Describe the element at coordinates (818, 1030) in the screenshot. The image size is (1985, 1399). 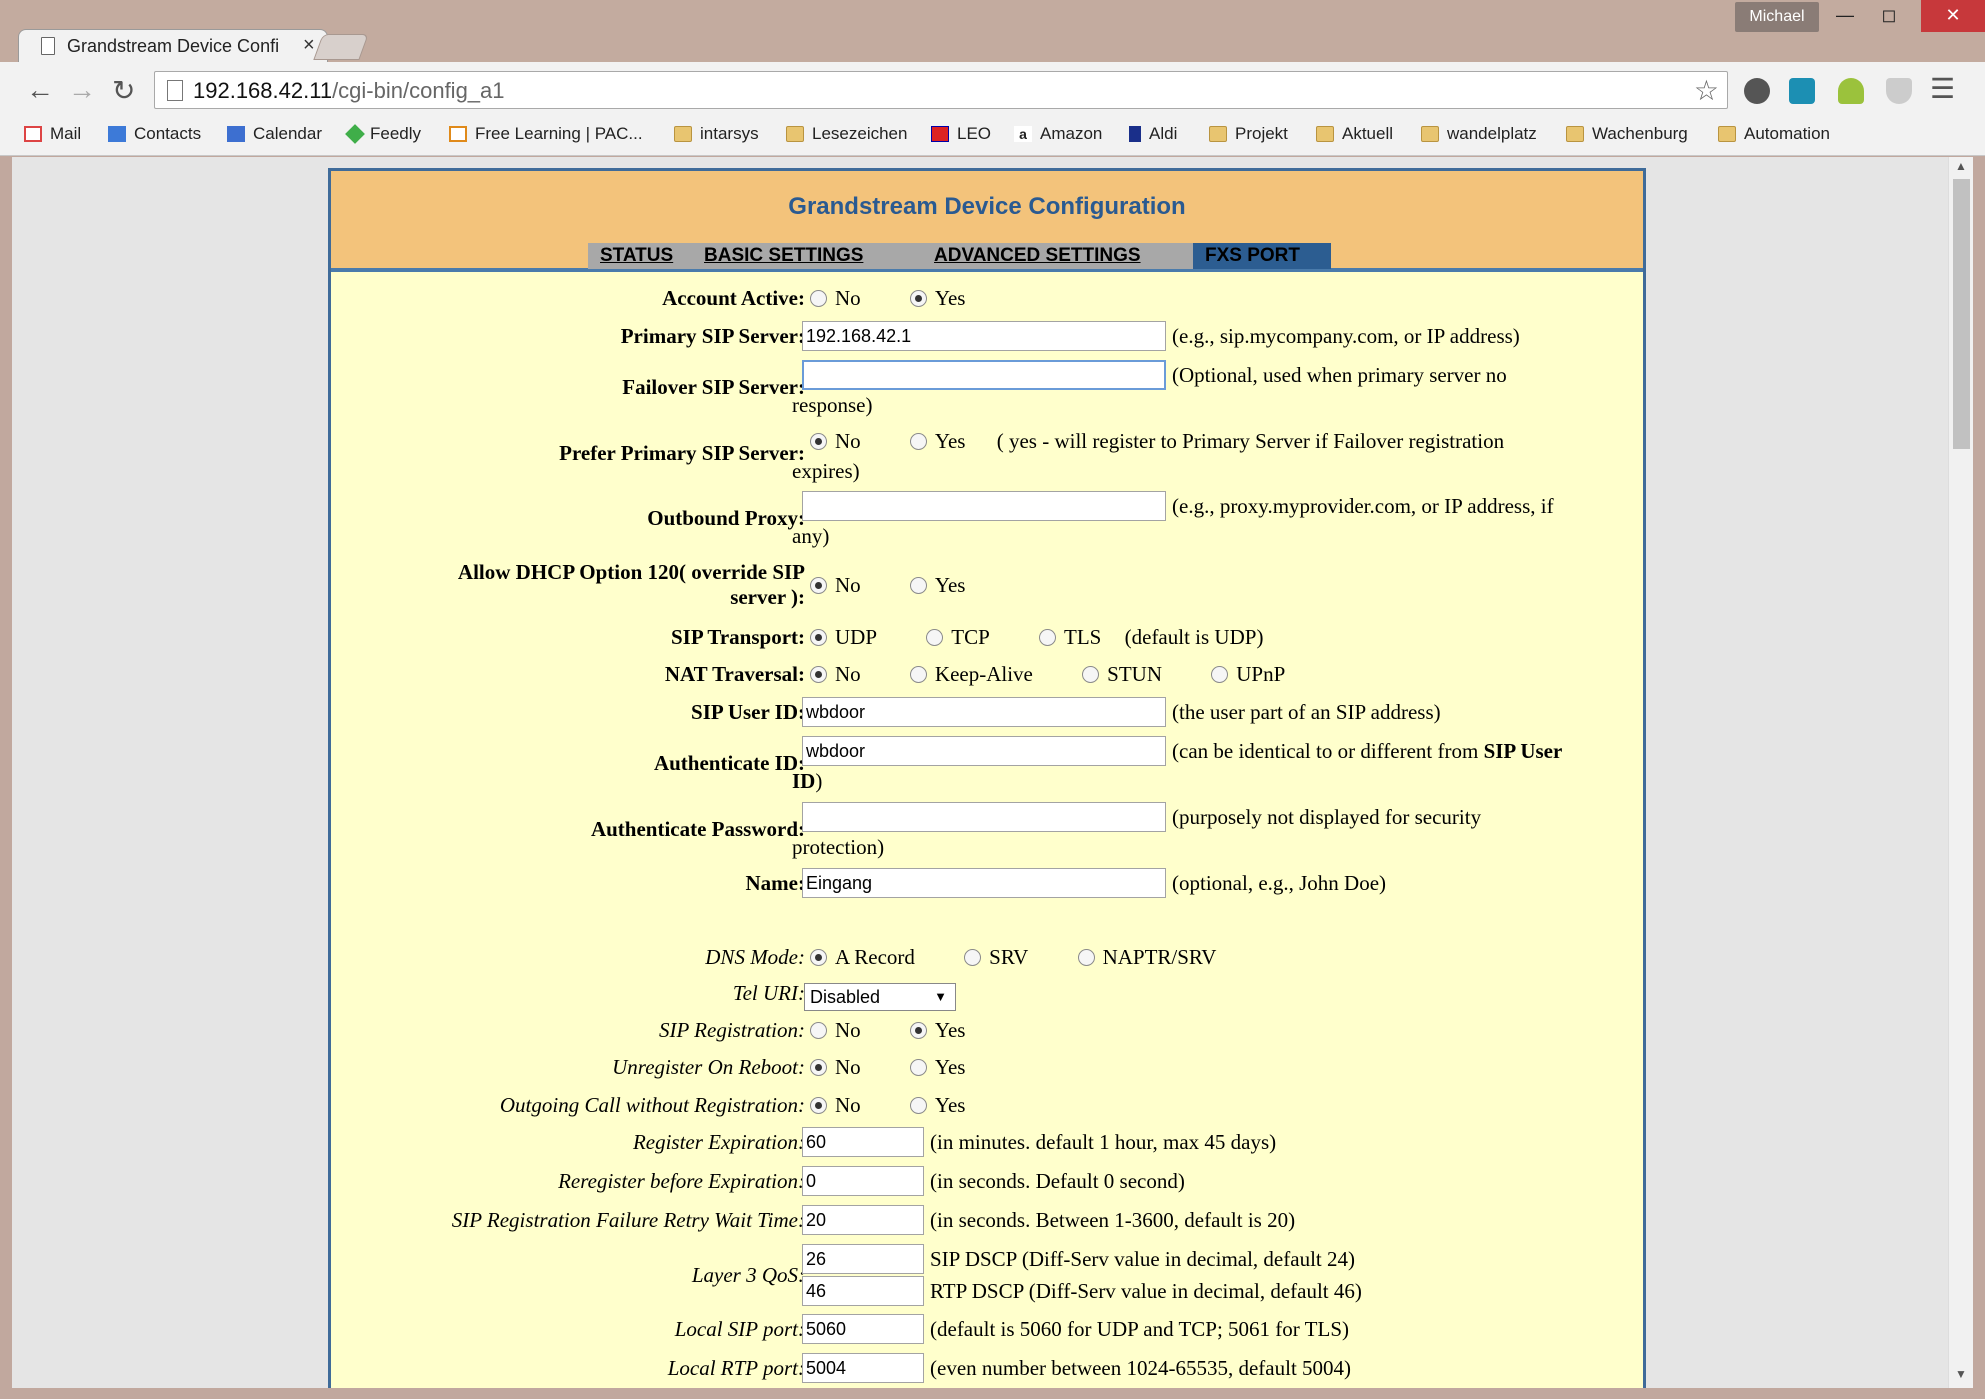
I see `sip-registration-no-radio` at that location.